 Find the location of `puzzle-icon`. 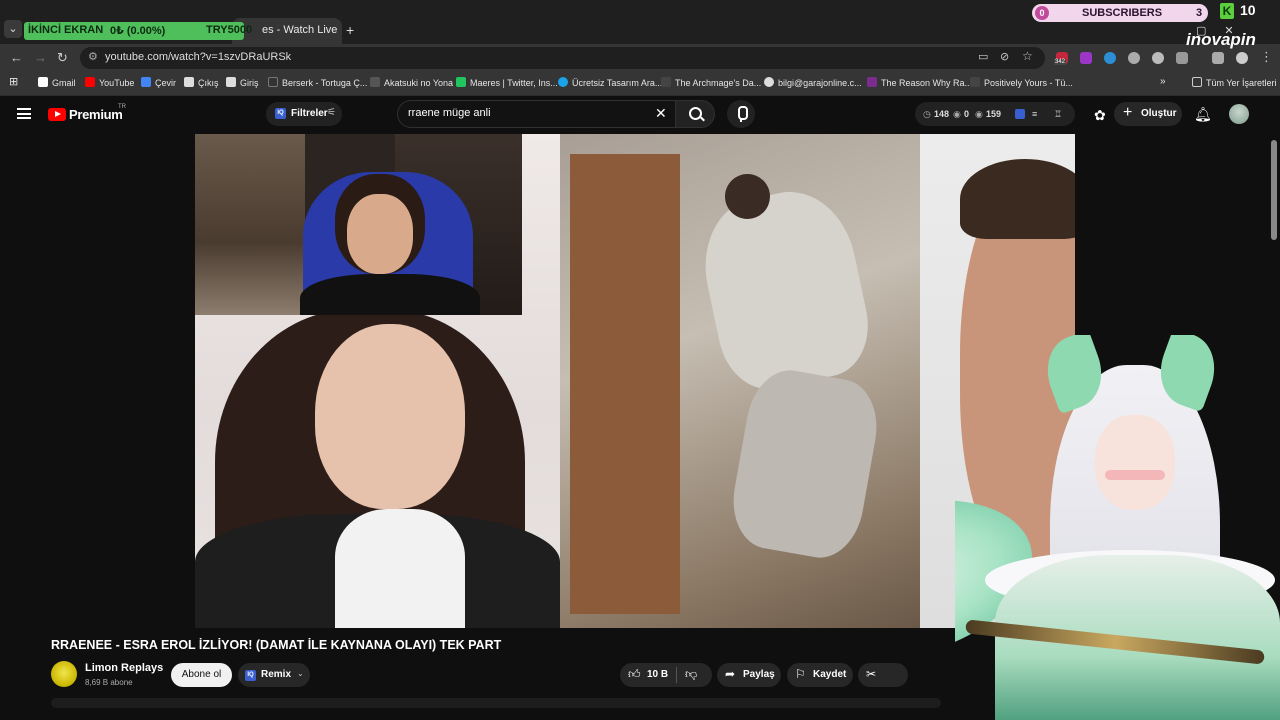

puzzle-icon is located at coordinates (1182, 58).